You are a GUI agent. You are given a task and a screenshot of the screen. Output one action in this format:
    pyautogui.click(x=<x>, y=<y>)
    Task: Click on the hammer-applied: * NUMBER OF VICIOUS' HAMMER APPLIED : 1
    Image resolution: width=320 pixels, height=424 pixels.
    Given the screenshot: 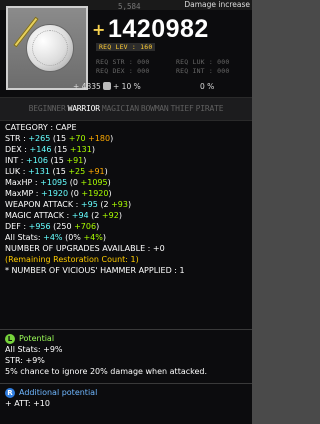 What is the action you would take?
    pyautogui.click(x=95, y=270)
    